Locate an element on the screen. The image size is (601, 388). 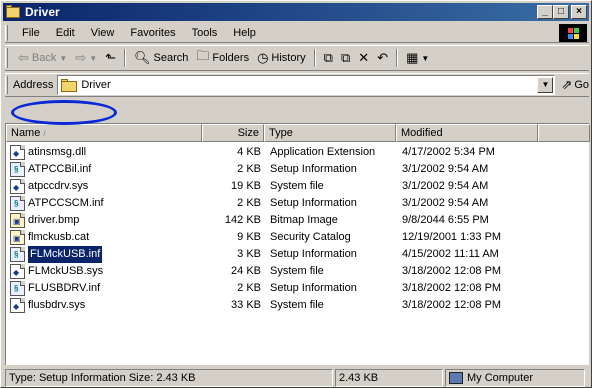
folders-button: 🗀 Folders is located at coordinates (222, 58).